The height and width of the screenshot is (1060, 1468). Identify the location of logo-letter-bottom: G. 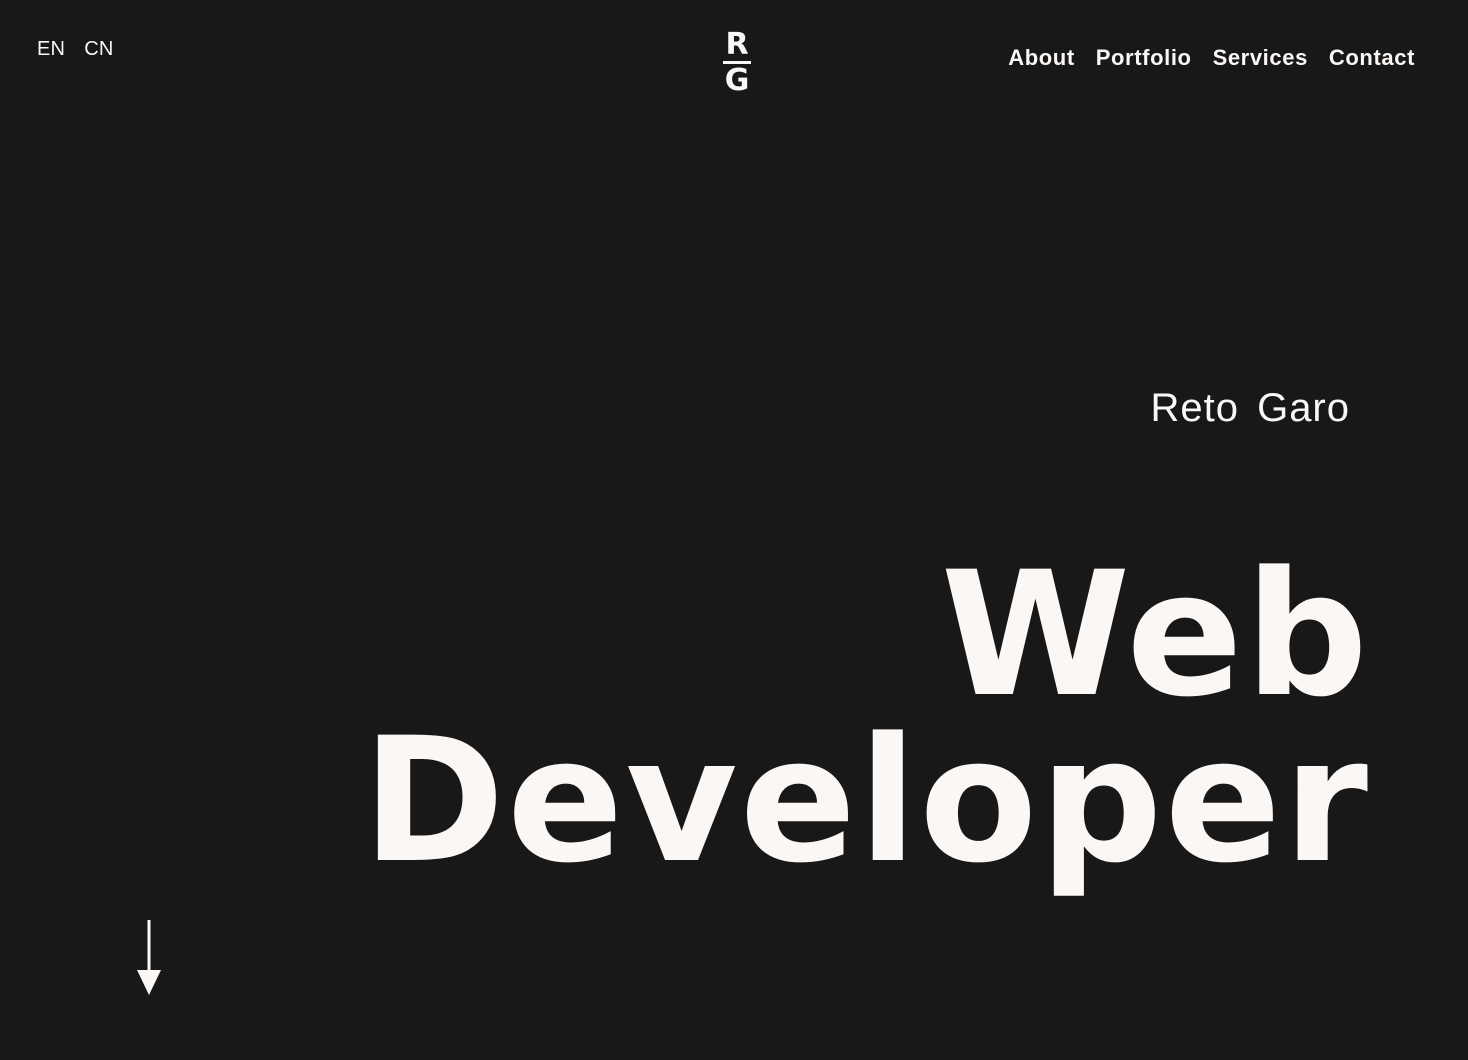
(737, 80).